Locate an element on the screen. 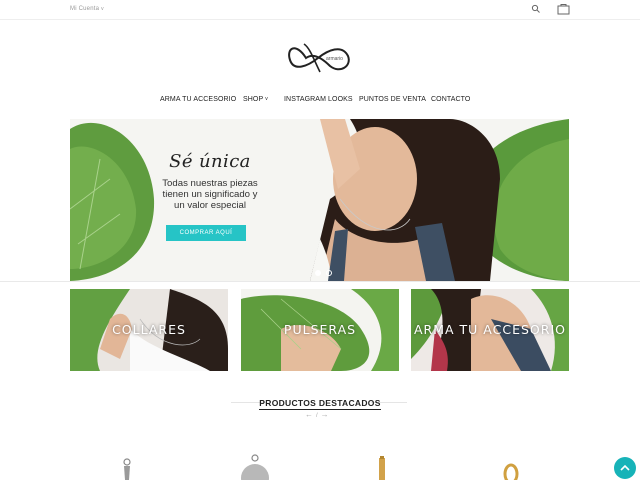 This screenshot has width=640, height=480. category-label: ARMA TU ACCESORIO is located at coordinates (490, 329).